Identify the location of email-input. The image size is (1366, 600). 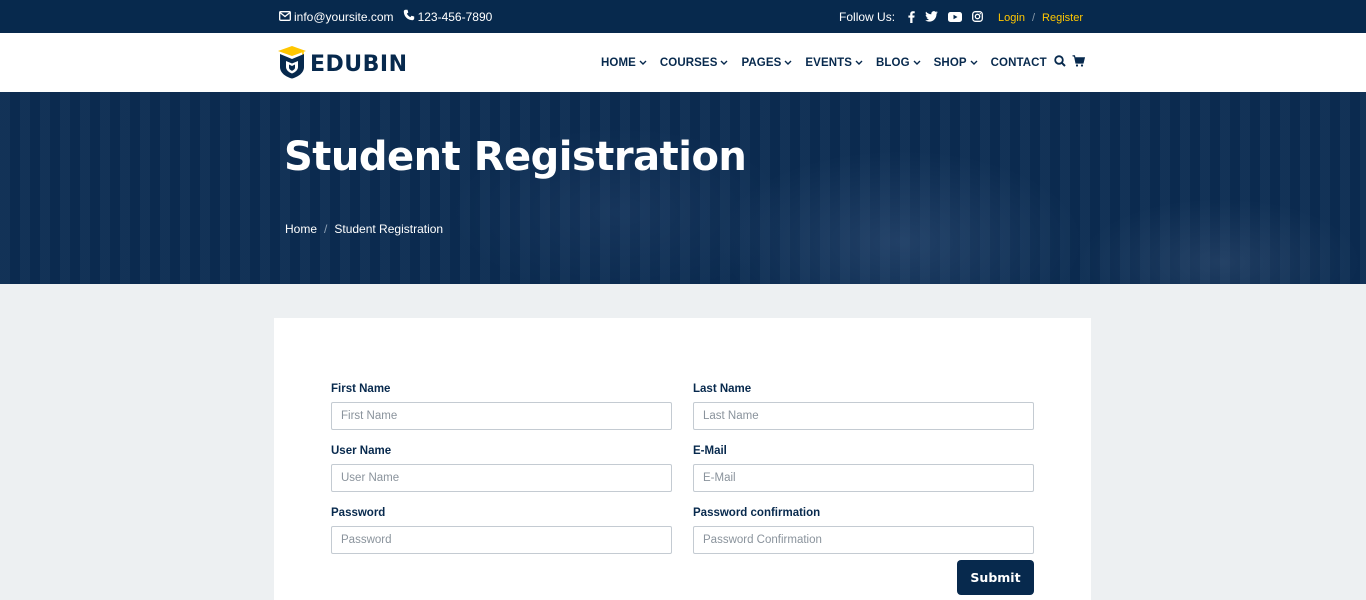
(863, 478).